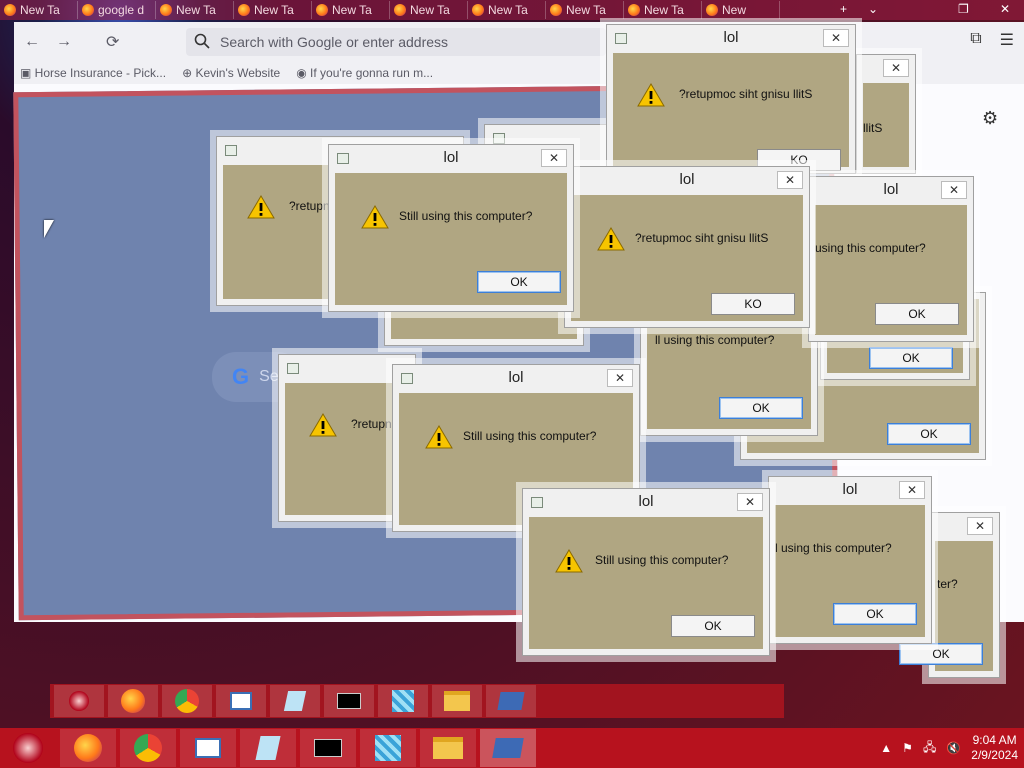  Describe the element at coordinates (886, 748) in the screenshot. I see `tray-chevron-icon: ▲` at that location.